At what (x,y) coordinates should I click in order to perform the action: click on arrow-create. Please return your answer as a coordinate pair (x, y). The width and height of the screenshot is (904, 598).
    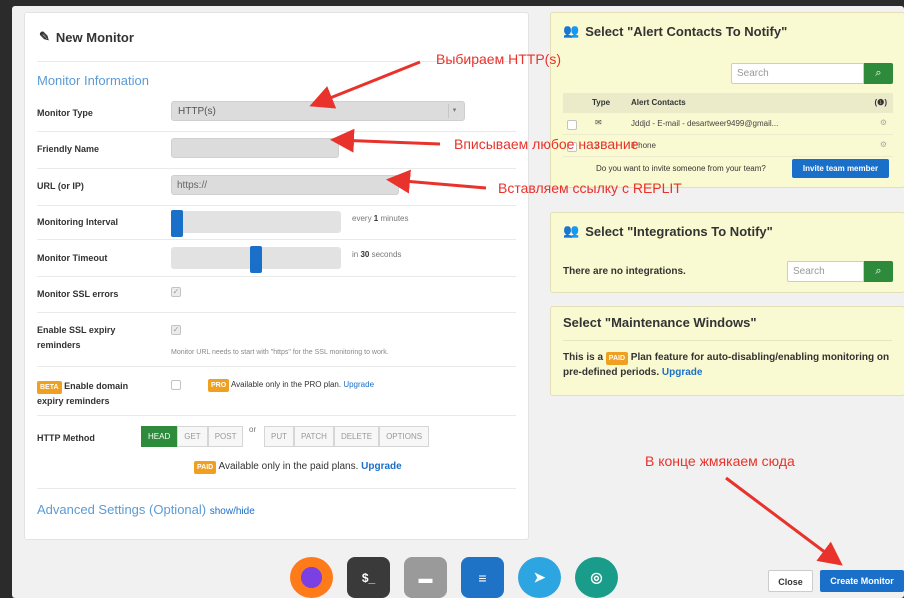
    Looking at the image, I should click on (784, 521).